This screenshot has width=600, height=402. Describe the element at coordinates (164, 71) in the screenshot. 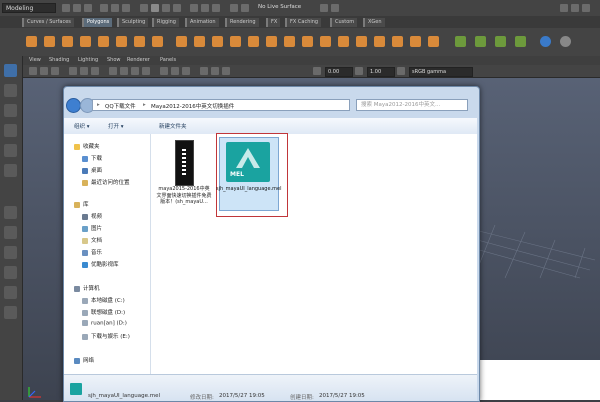

I see `shadows-icon` at that location.